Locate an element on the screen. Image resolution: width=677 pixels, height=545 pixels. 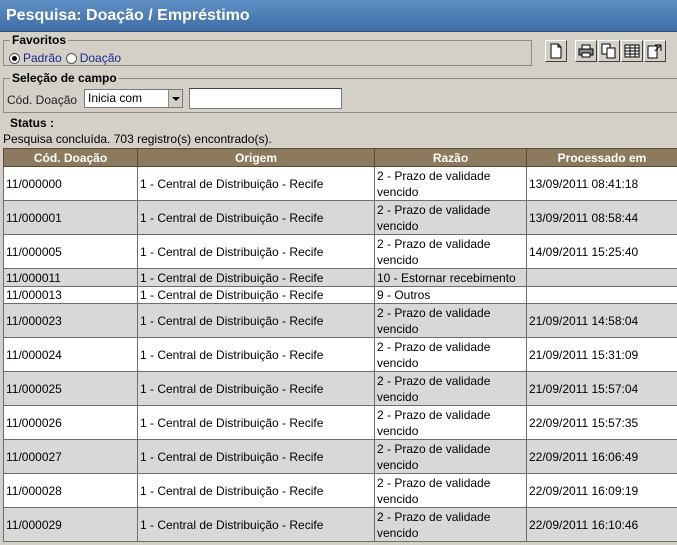
selecao-legend: Seleção de campo is located at coordinates (64, 78).